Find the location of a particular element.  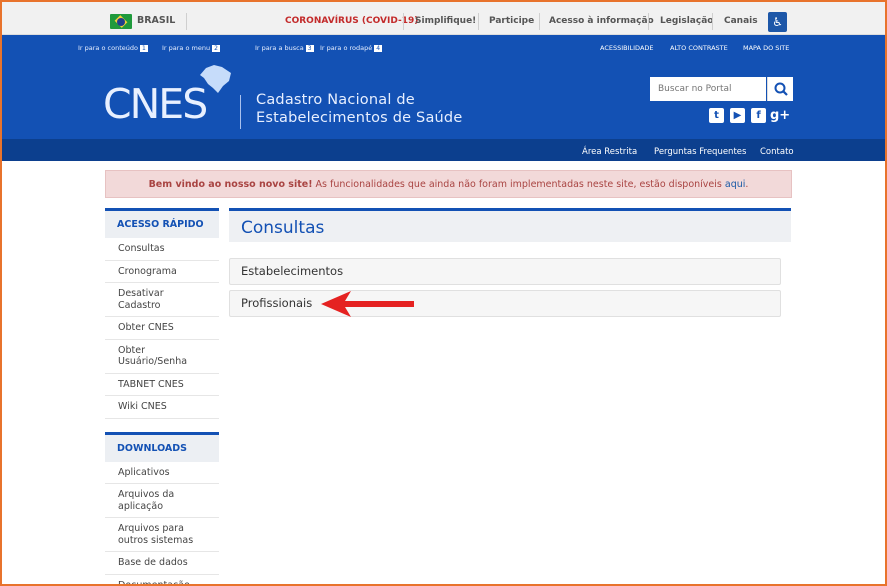

acesso-informacao-link: Acesso à informação is located at coordinates (601, 21).